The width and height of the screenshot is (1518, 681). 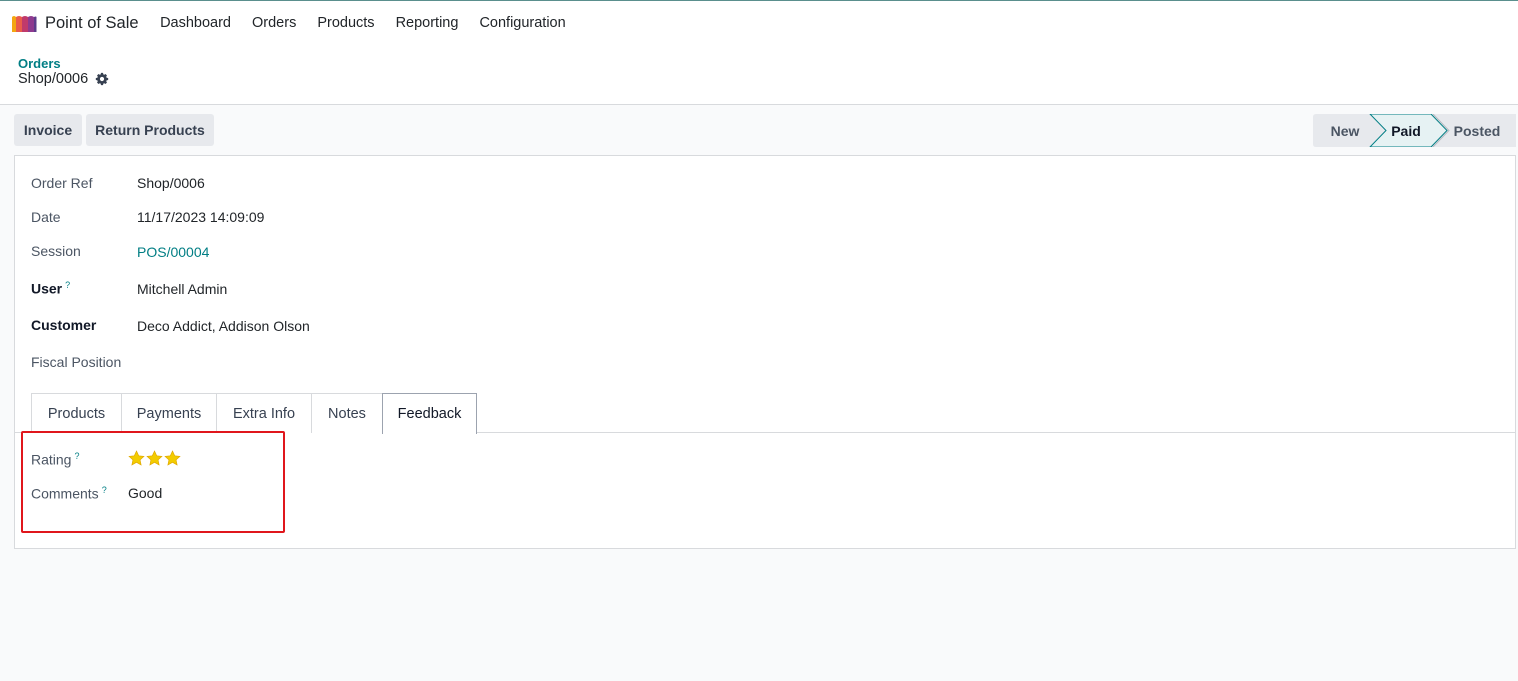 I want to click on gear-icon, so click(x=102, y=79).